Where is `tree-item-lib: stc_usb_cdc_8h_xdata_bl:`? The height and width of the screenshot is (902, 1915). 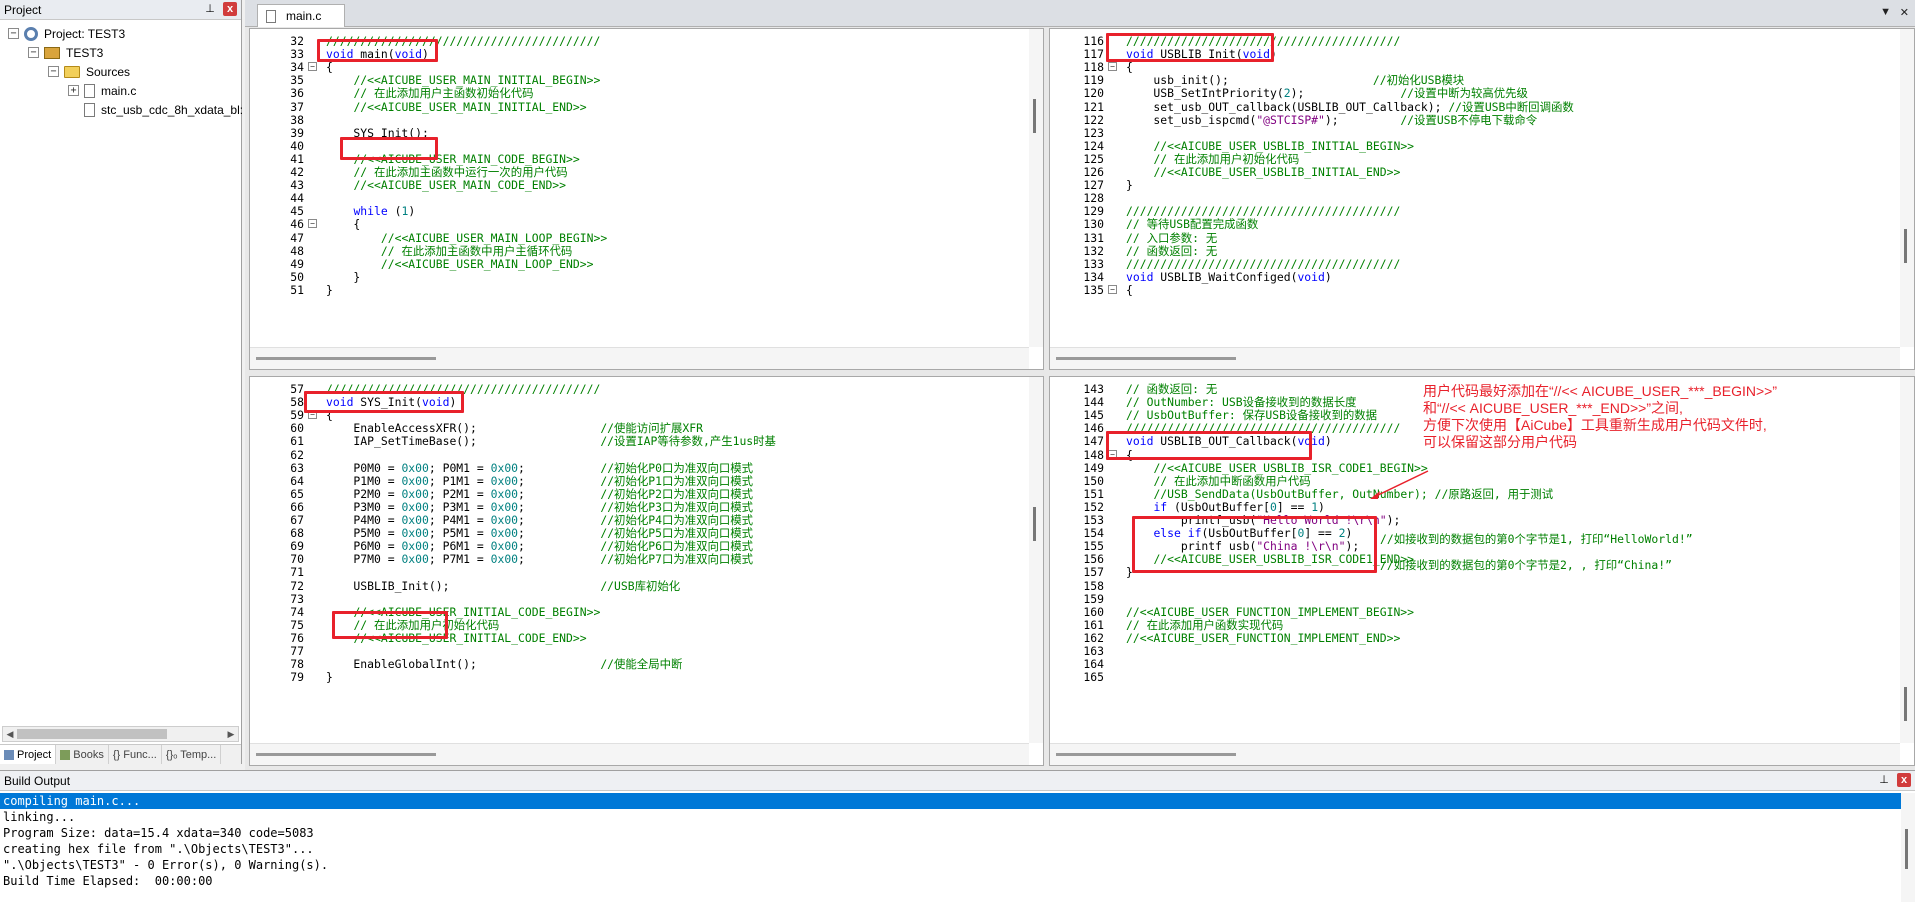 tree-item-lib: stc_usb_cdc_8h_xdata_bl: is located at coordinates (163, 109).